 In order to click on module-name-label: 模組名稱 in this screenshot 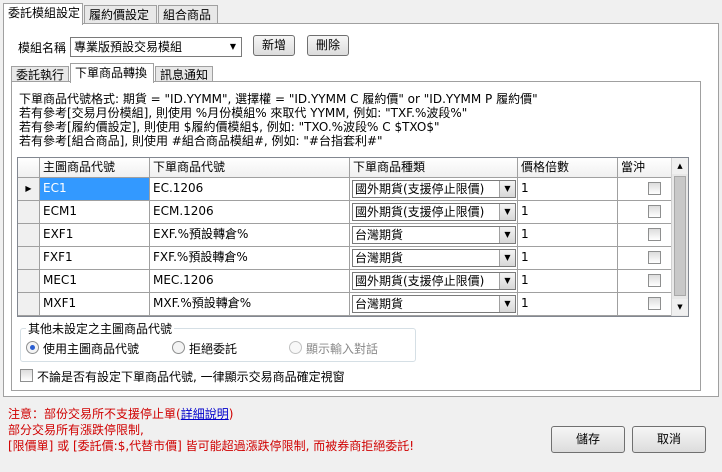, I will do `click(42, 48)`.